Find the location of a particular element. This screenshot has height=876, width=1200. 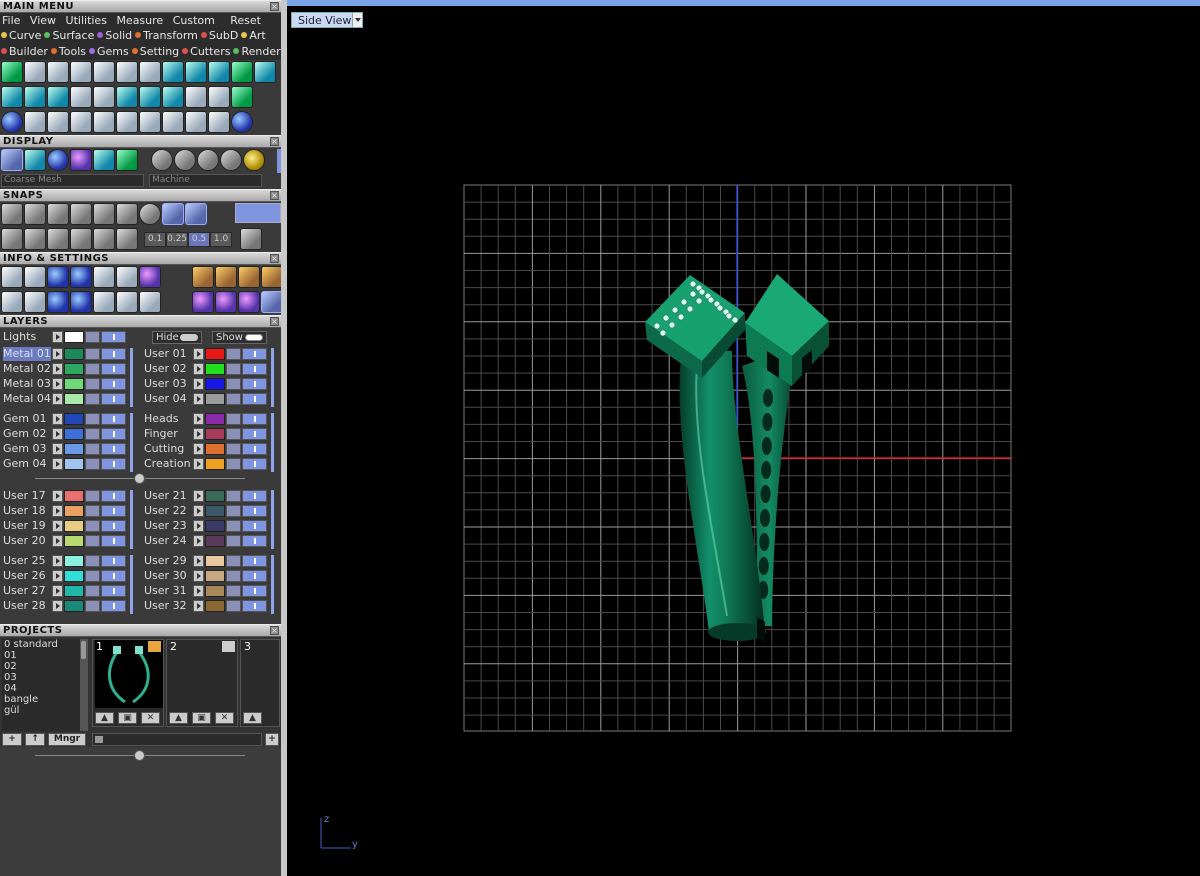

gold-sphere-icon is located at coordinates (254, 160).